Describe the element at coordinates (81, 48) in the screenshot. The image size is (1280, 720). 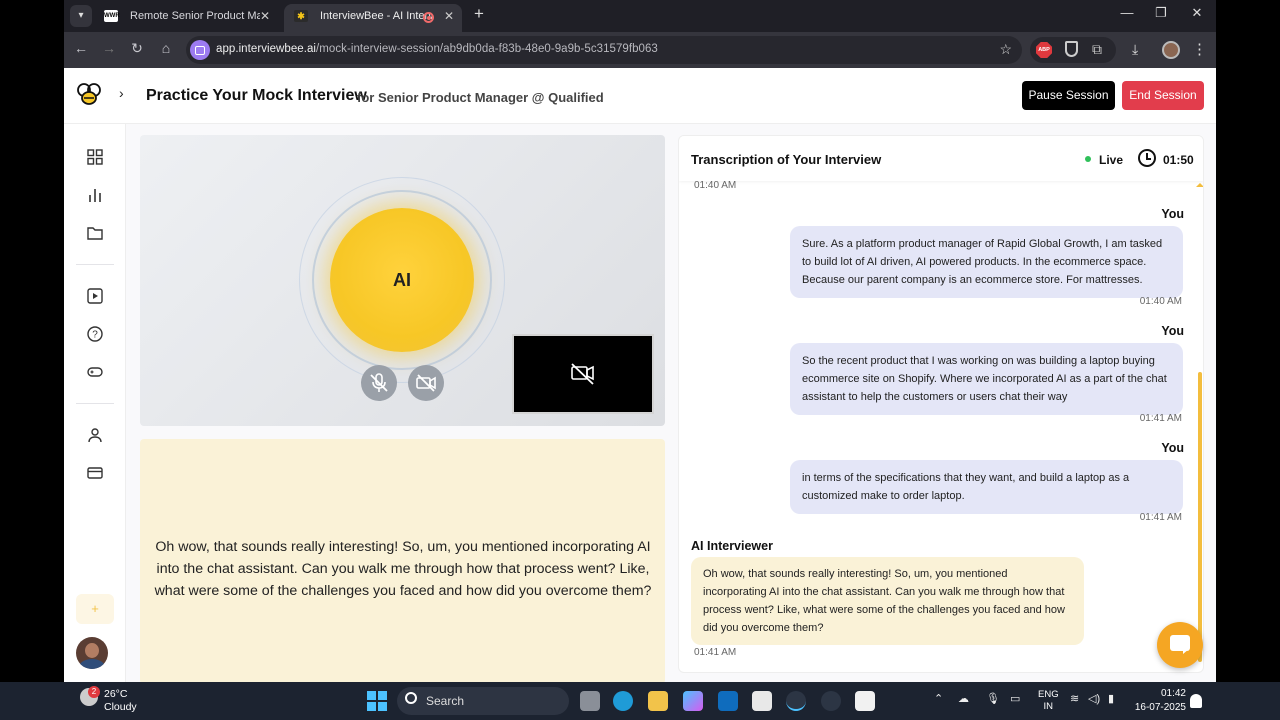
I see `back-icon: ←` at that location.